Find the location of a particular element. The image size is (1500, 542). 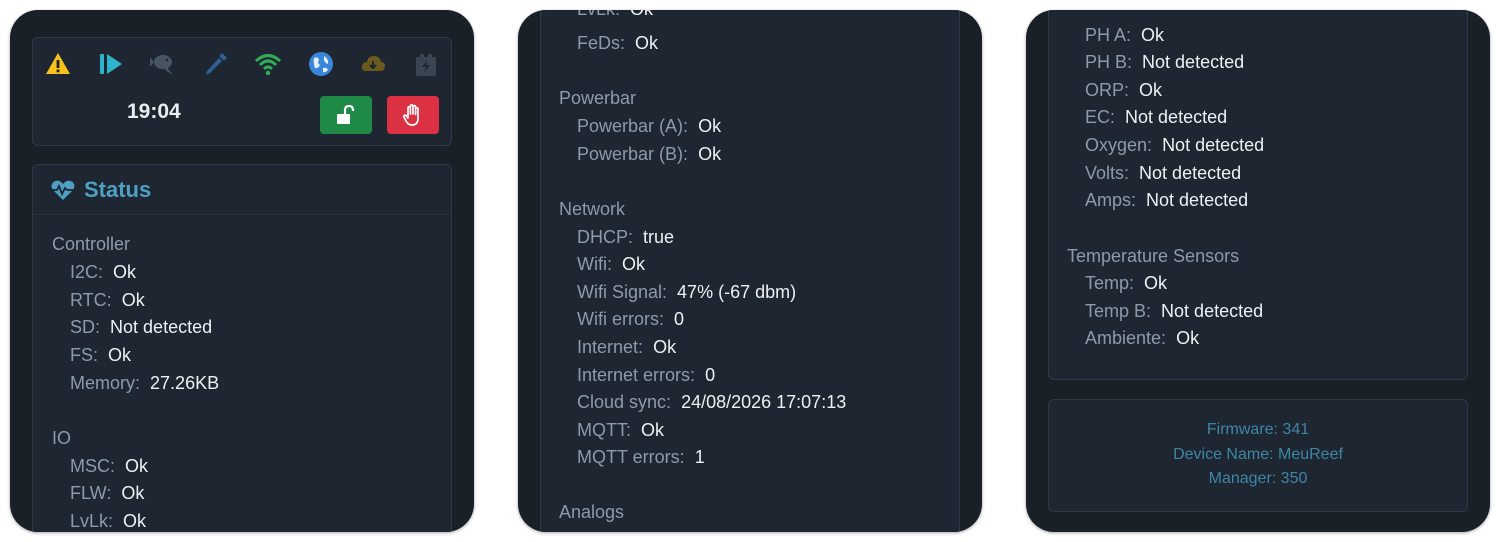

stop-button is located at coordinates (413, 115).